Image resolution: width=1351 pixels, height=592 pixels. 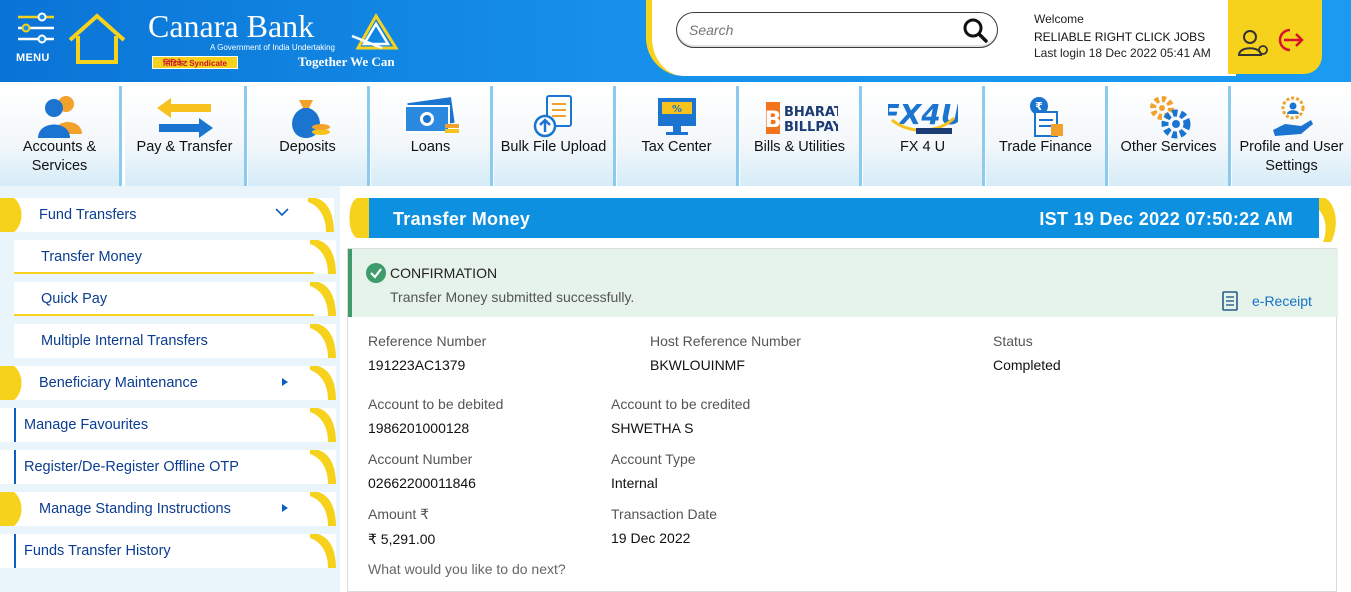 I want to click on svg-text: BILLPAY, so click(x=811, y=127).